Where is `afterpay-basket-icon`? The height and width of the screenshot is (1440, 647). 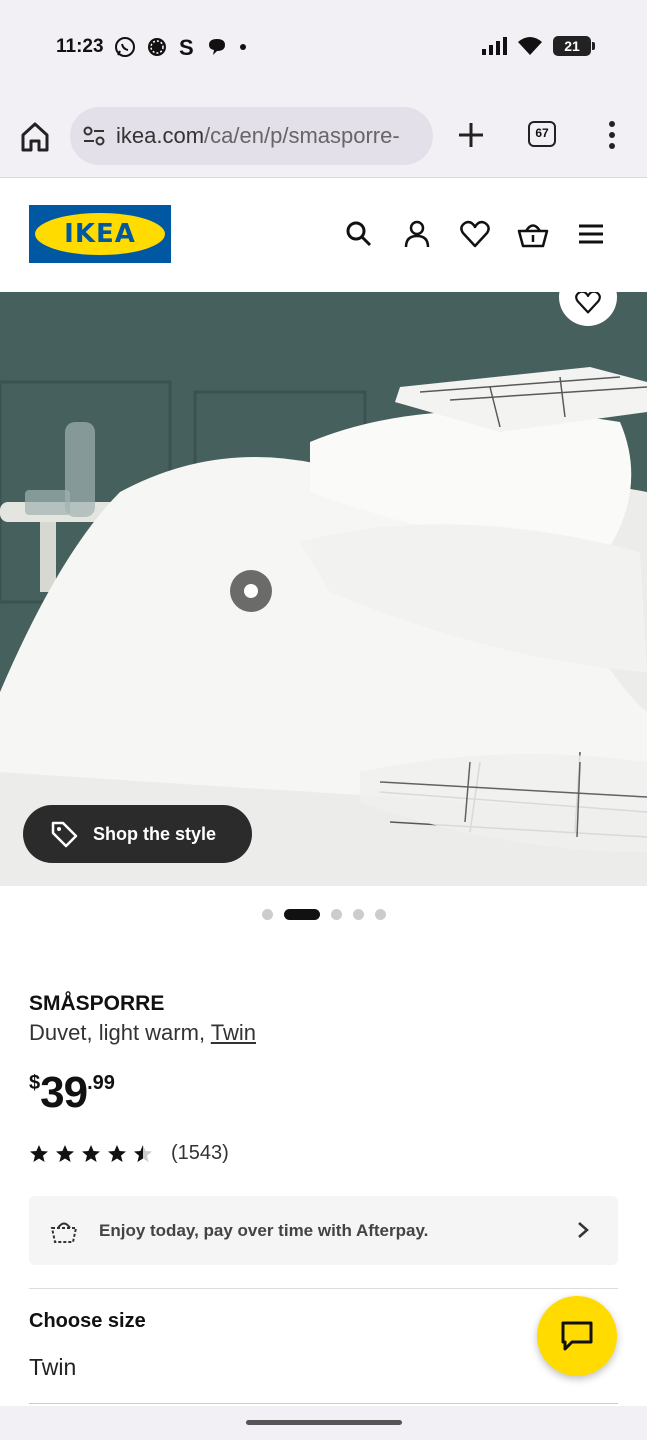 afterpay-basket-icon is located at coordinates (64, 1232).